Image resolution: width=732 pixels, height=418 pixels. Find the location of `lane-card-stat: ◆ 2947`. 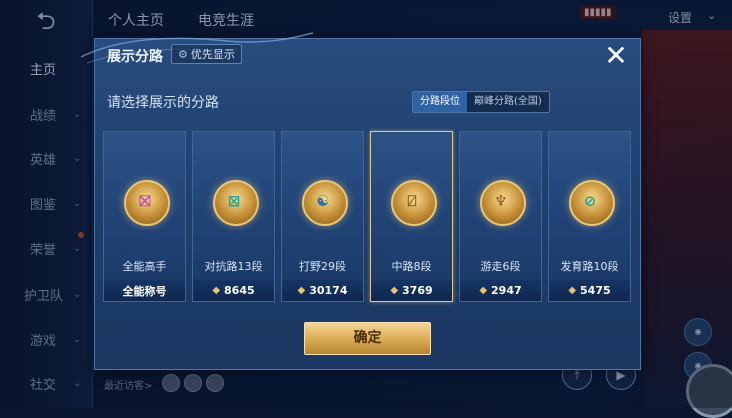

lane-card-stat: ◆ 2947 is located at coordinates (500, 290).